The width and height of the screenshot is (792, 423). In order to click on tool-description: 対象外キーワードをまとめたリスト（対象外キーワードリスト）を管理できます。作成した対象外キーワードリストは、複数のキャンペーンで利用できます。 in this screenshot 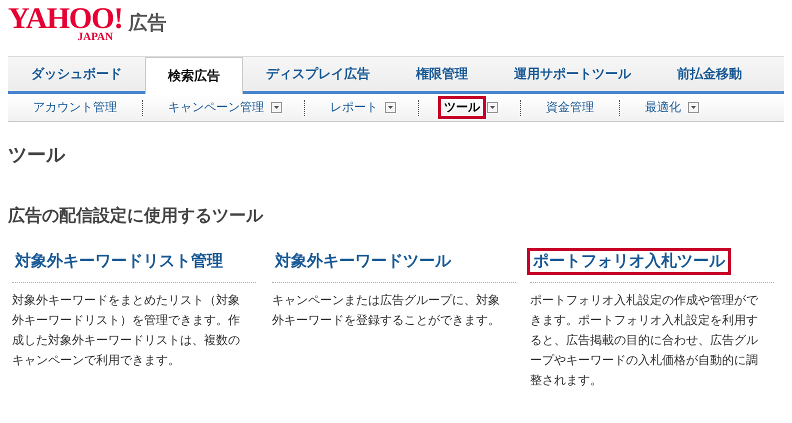, I will do `click(126, 330)`.